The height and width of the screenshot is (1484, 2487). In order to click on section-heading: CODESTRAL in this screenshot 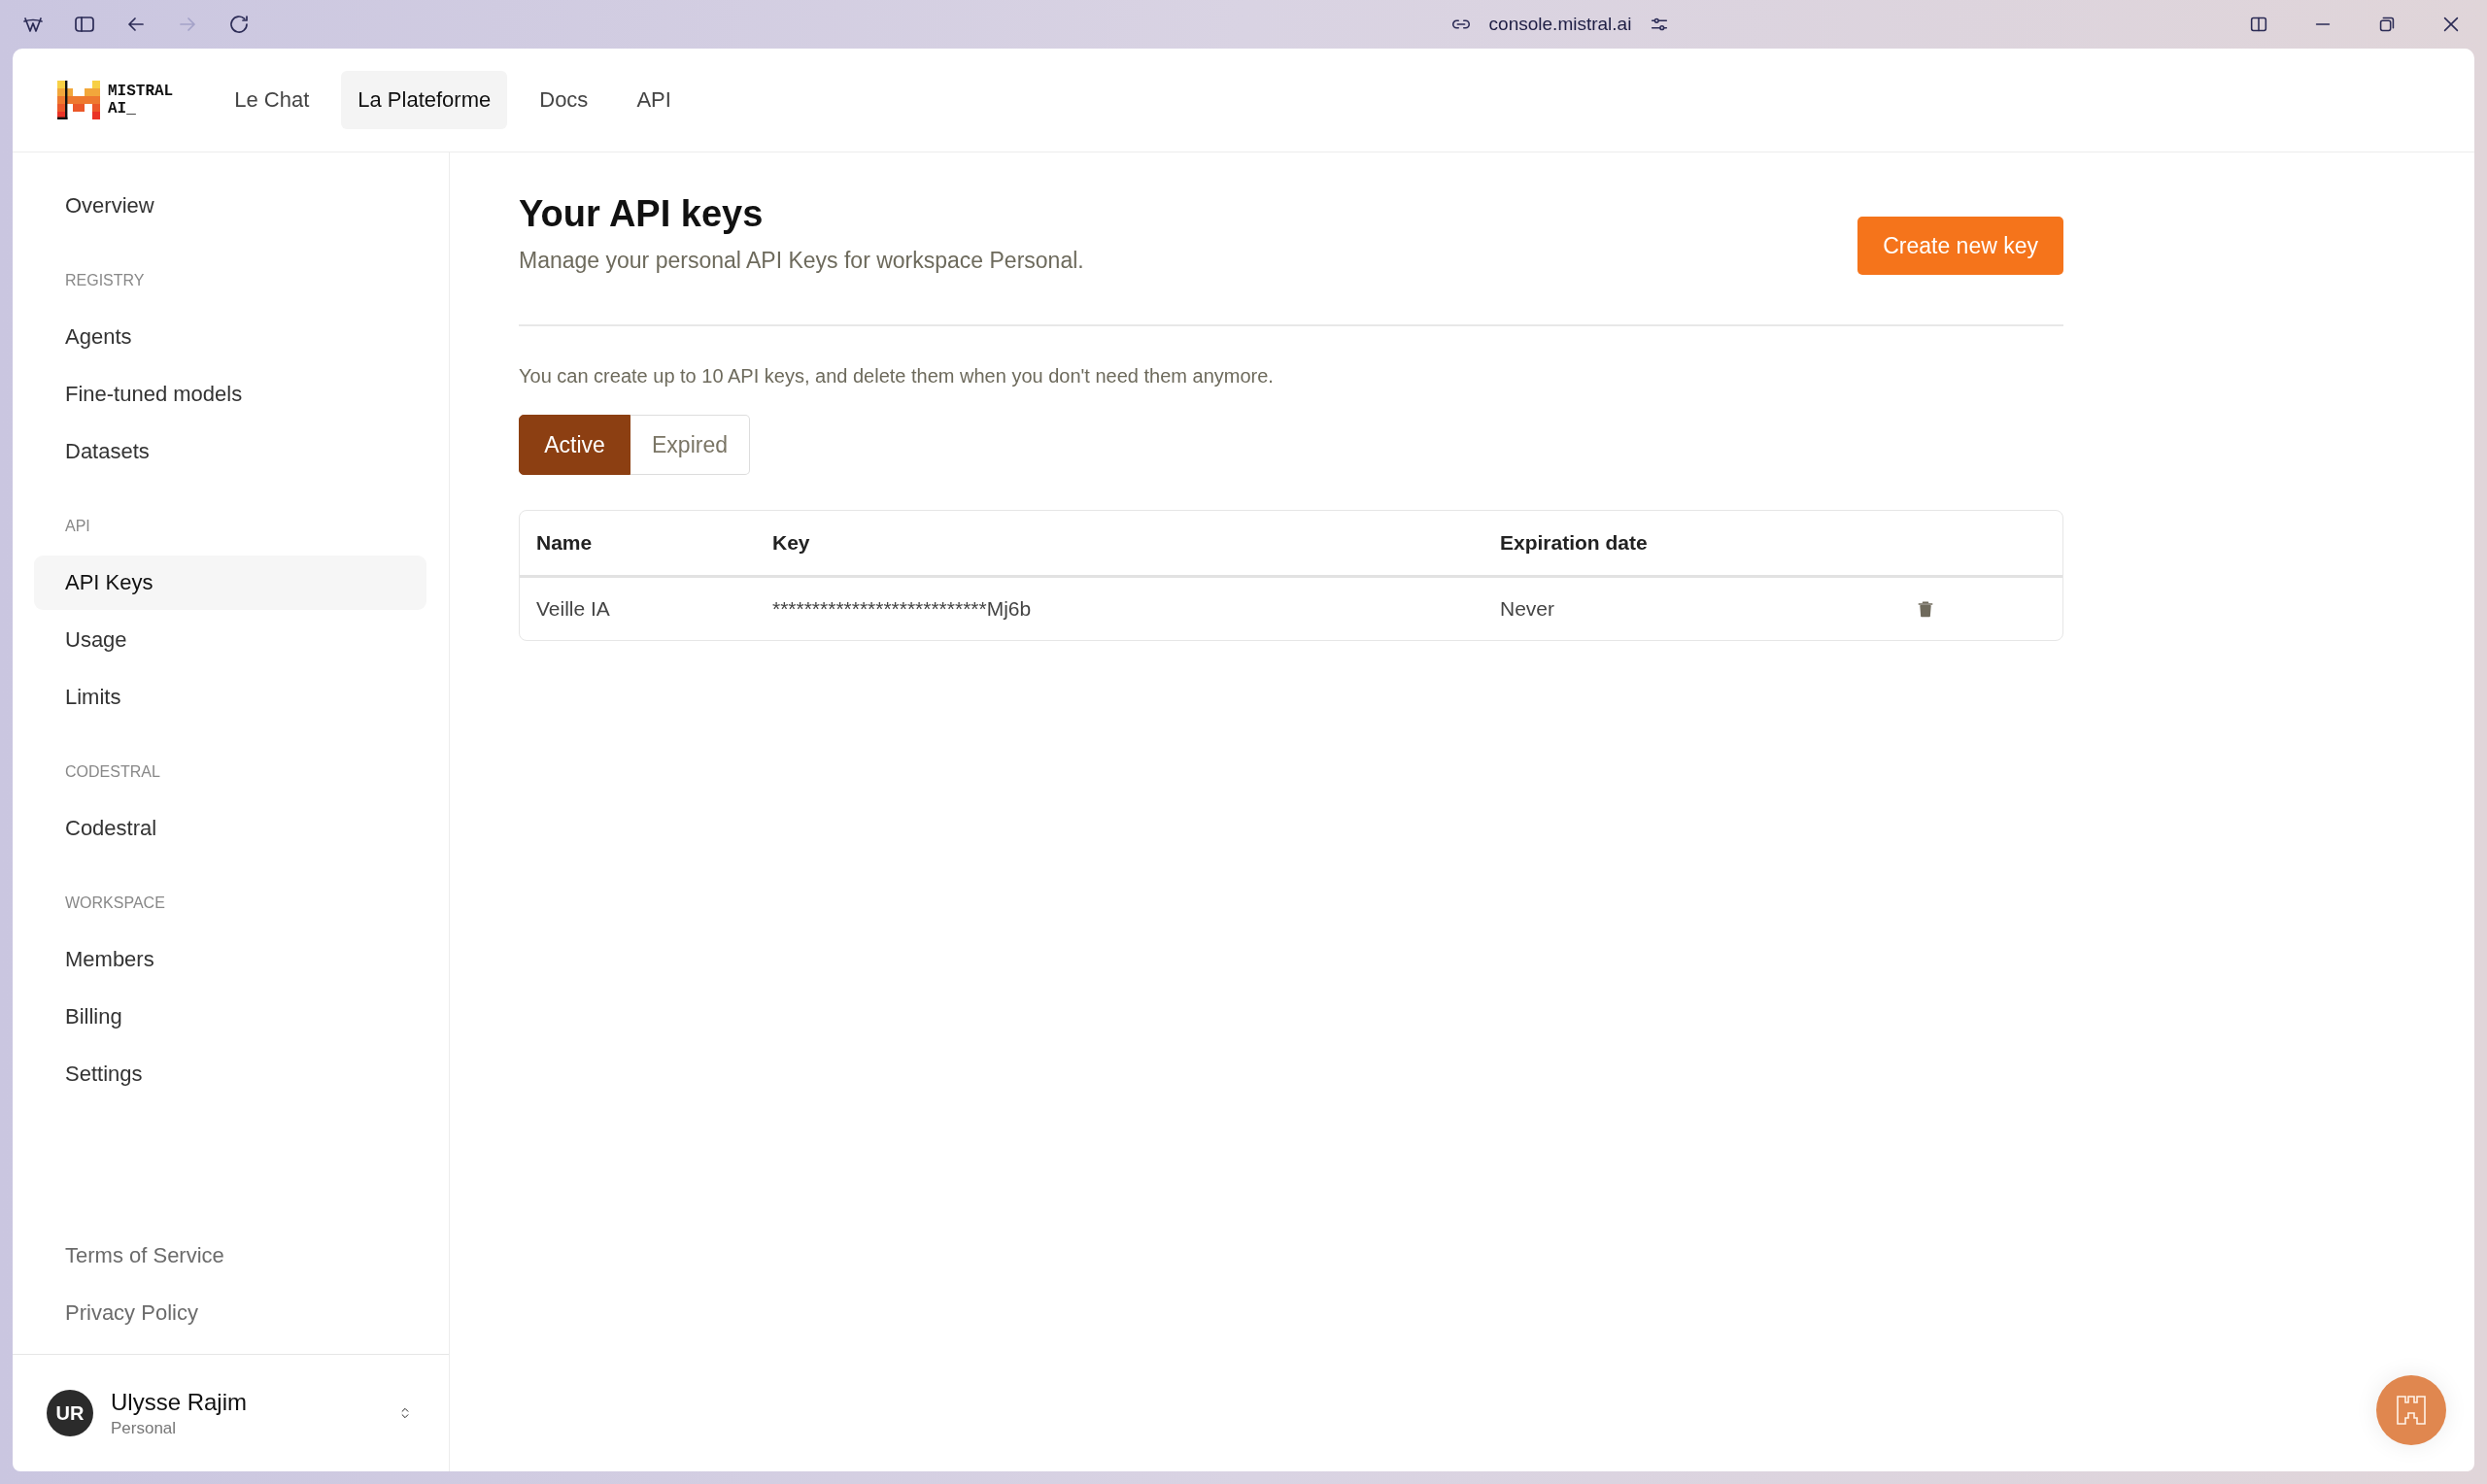, I will do `click(112, 772)`.